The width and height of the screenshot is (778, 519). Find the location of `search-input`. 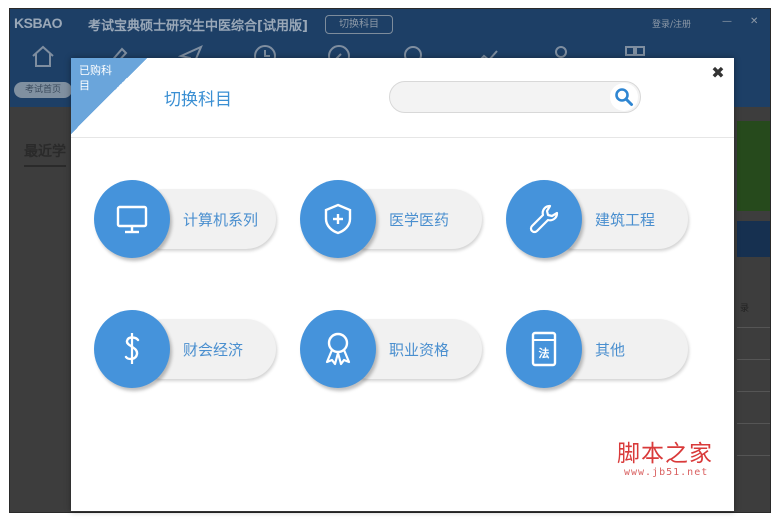

search-input is located at coordinates (504, 98).